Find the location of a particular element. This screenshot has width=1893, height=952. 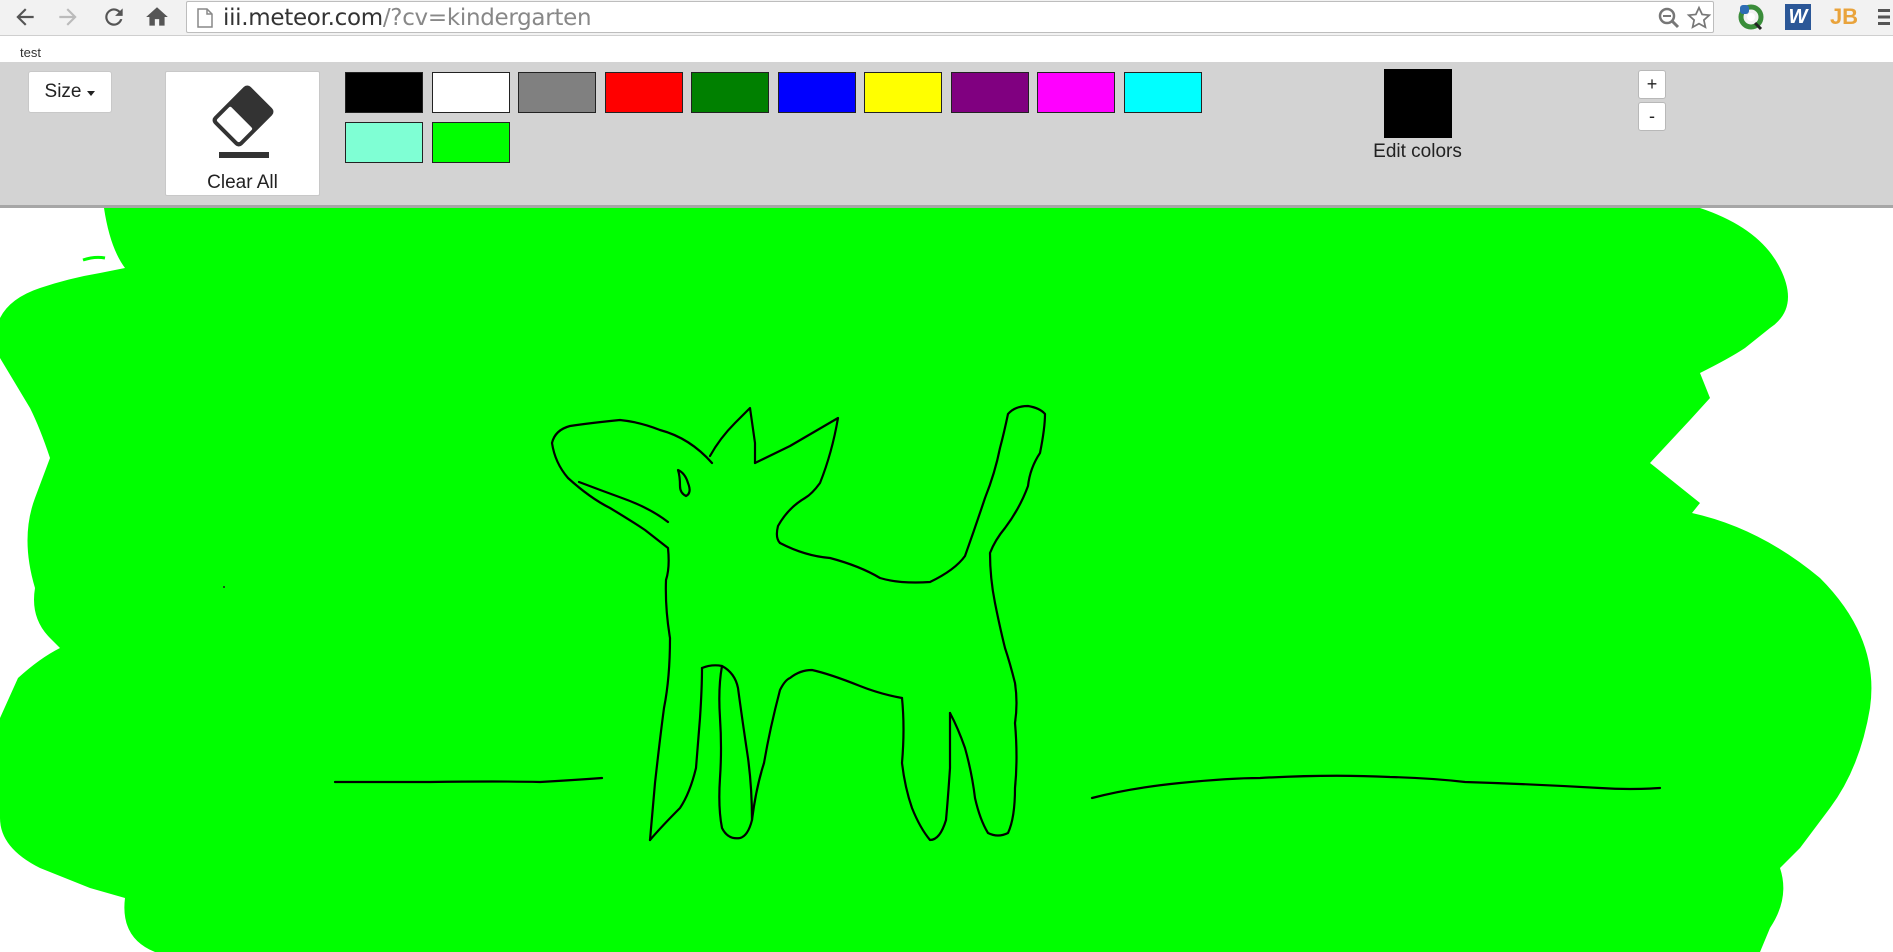

hamburger-menu-icon is located at coordinates (1883, 17).